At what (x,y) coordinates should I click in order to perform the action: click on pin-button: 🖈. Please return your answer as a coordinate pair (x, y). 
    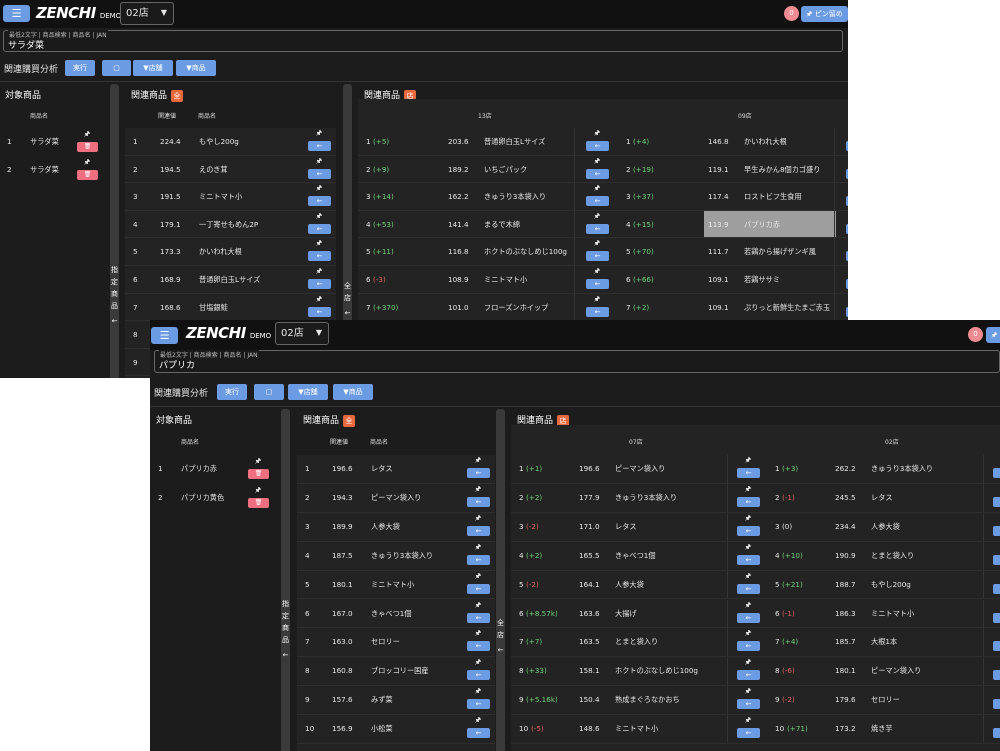
    Looking at the image, I should click on (993, 335).